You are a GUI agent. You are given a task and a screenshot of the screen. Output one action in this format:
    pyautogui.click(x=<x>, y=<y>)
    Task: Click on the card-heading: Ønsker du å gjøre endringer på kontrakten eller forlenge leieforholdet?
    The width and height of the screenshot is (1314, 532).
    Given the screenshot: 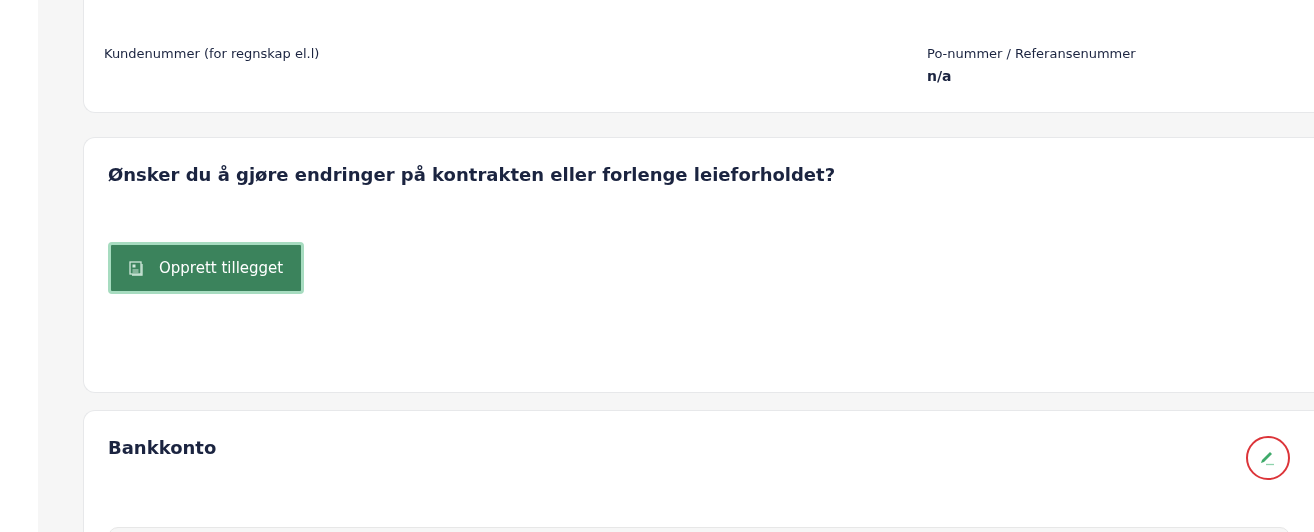 What is the action you would take?
    pyautogui.click(x=472, y=175)
    